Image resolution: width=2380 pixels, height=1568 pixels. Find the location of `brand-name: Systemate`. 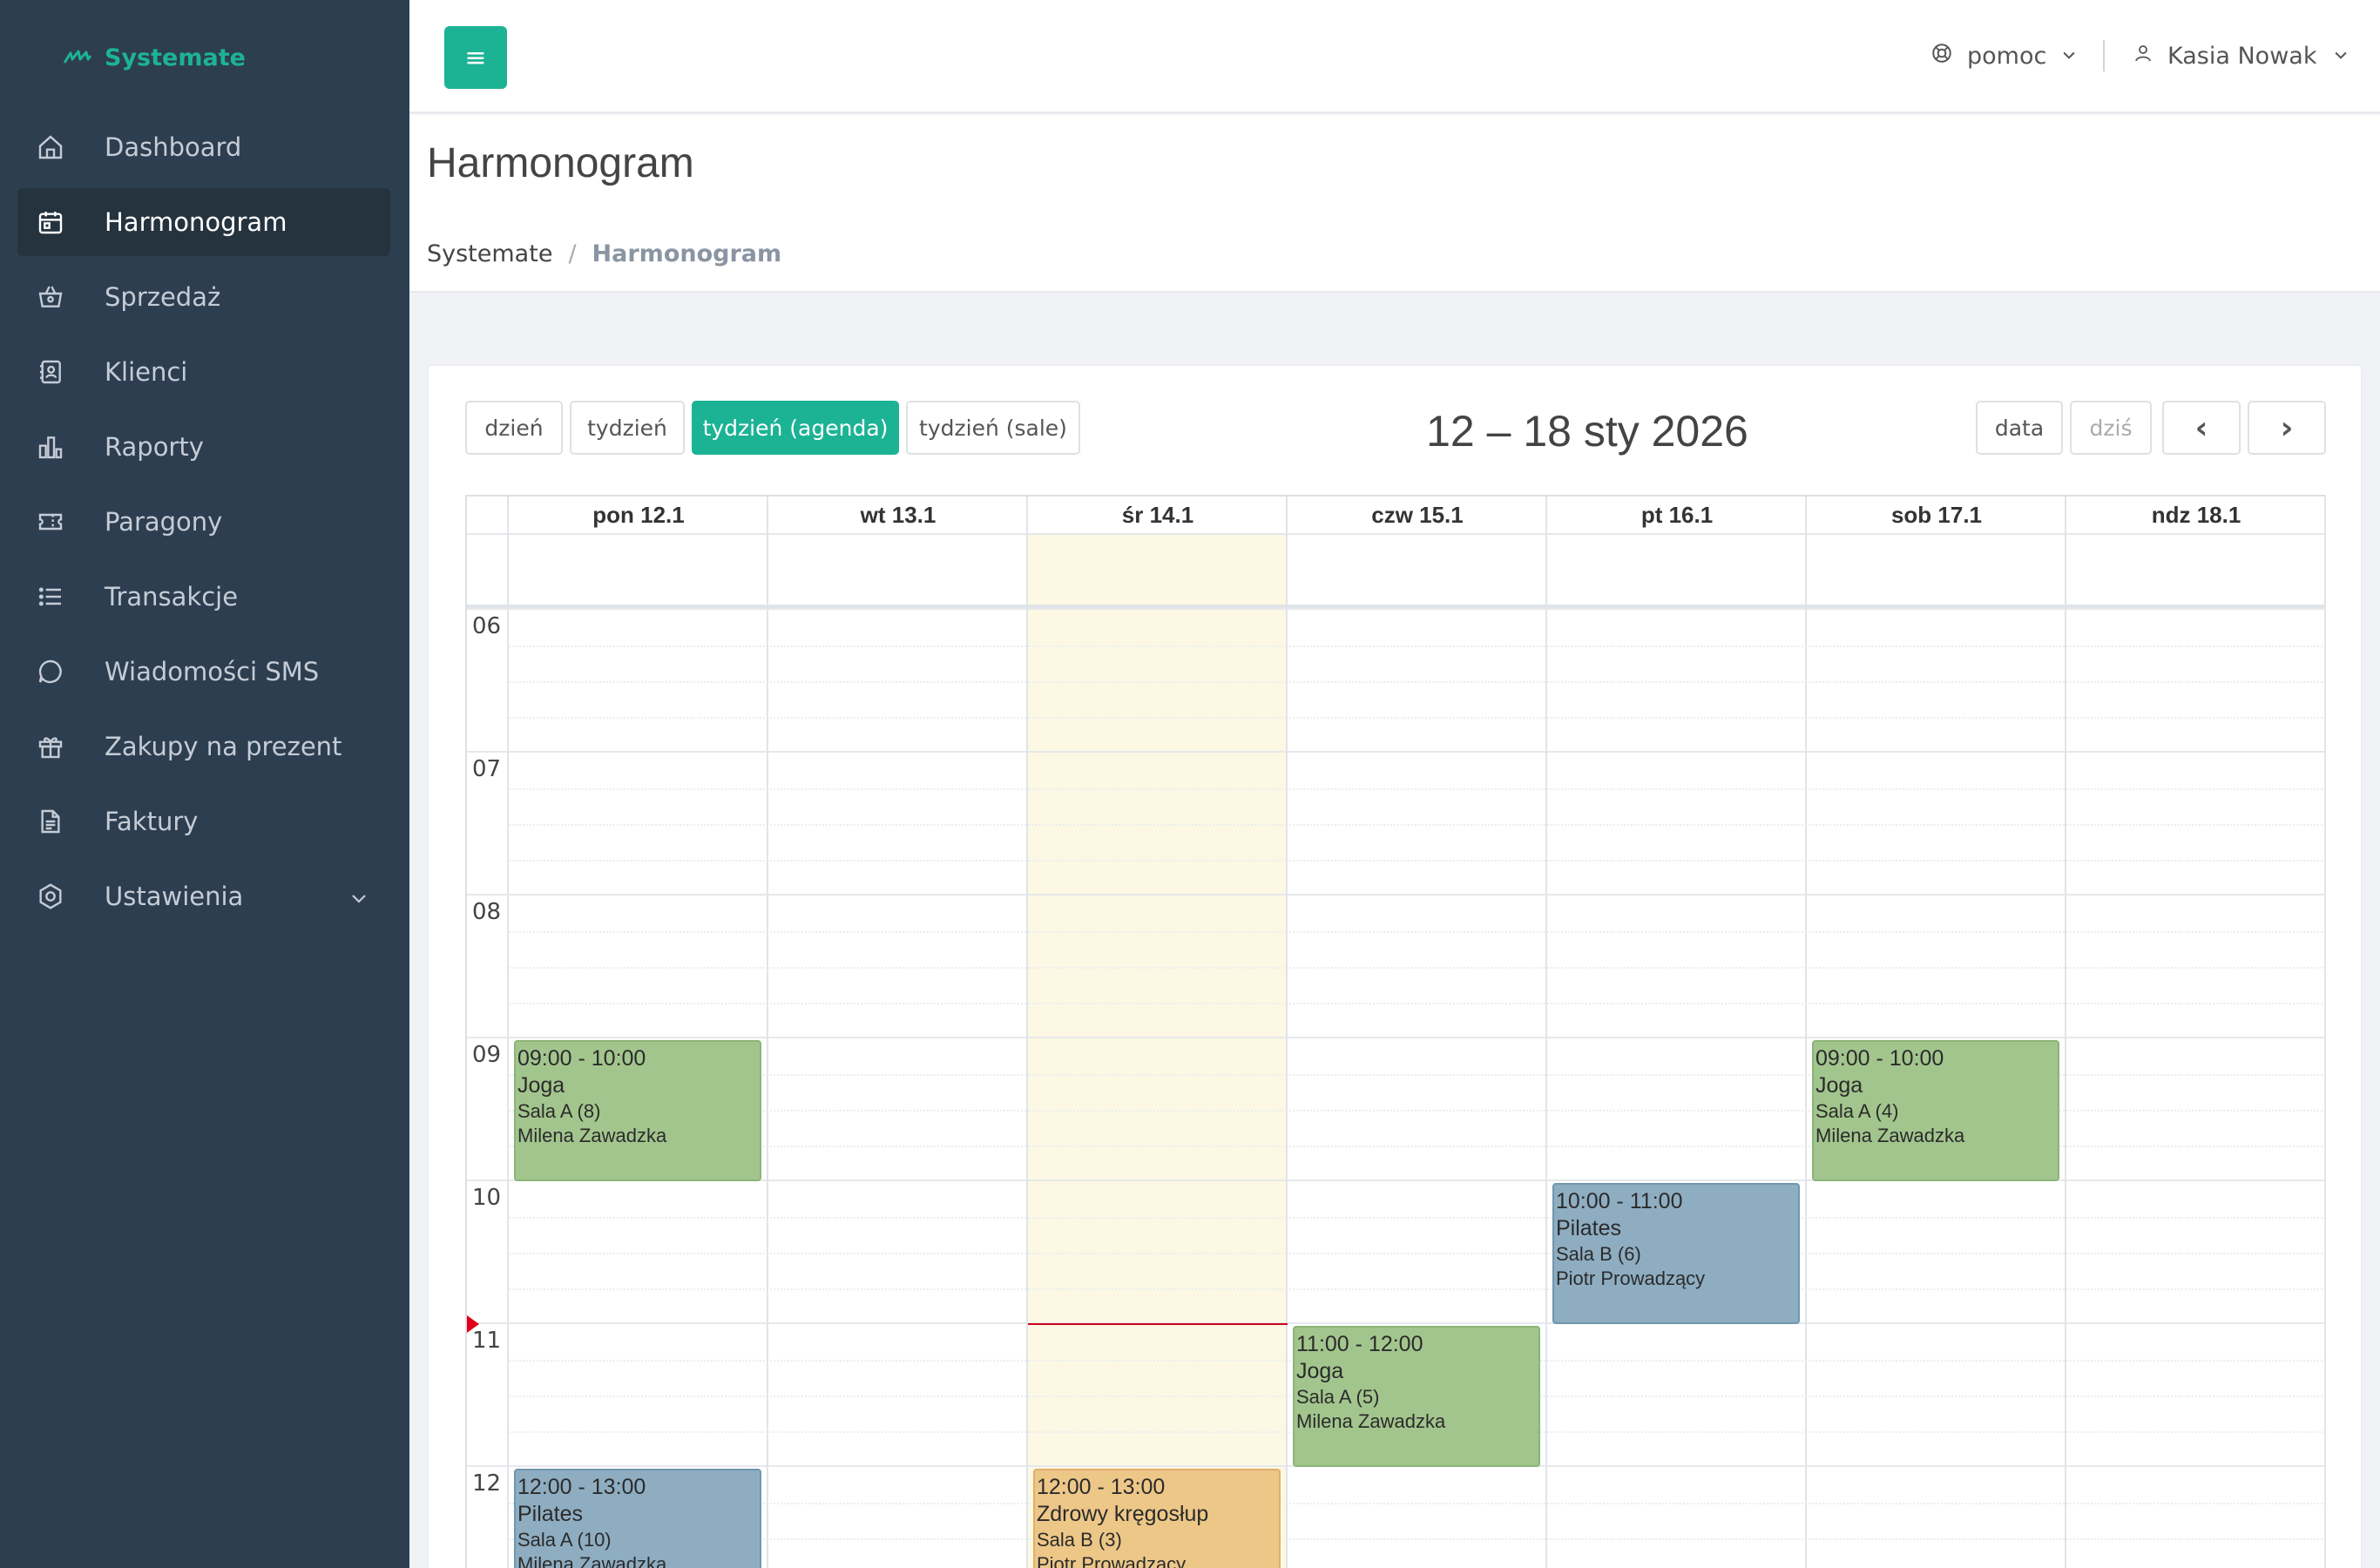

brand-name: Systemate is located at coordinates (175, 58).